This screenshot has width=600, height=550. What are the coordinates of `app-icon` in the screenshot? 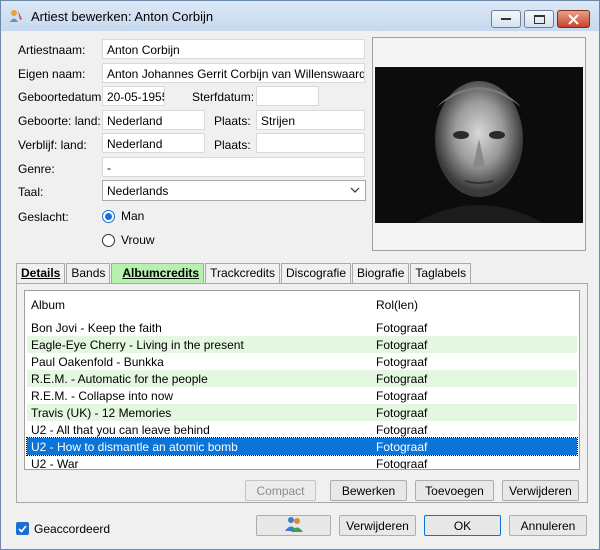 It's located at (16, 16).